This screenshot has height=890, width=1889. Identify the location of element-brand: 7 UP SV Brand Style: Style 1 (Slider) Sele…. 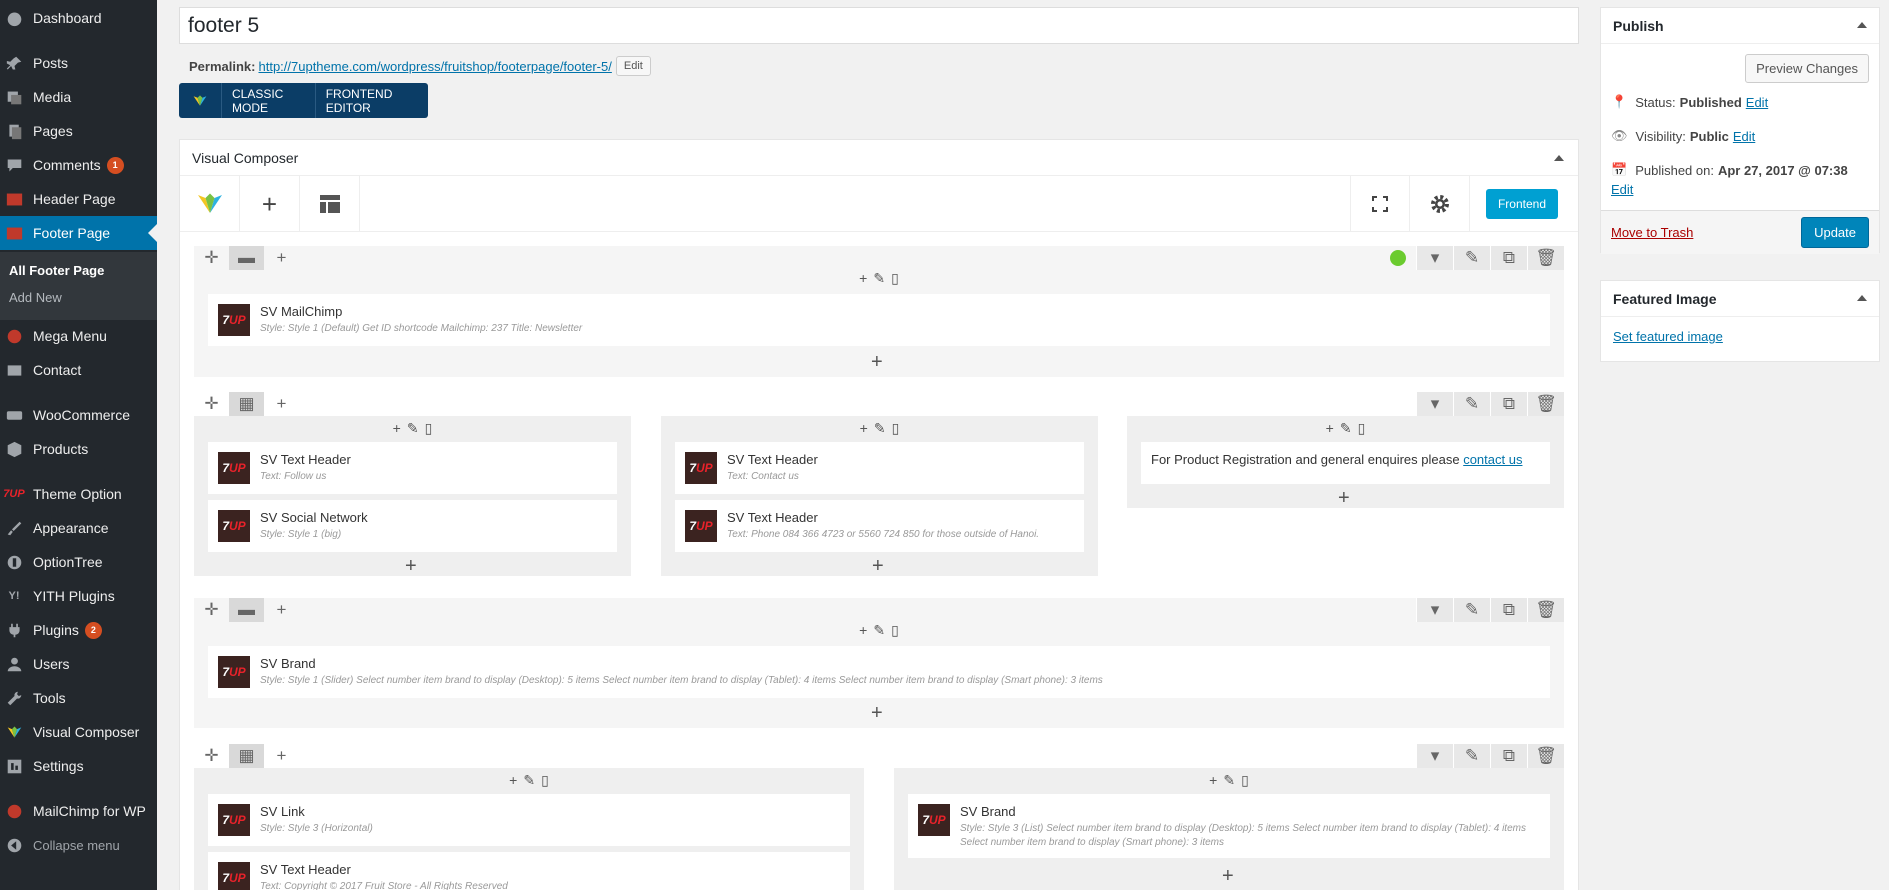
(879, 672).